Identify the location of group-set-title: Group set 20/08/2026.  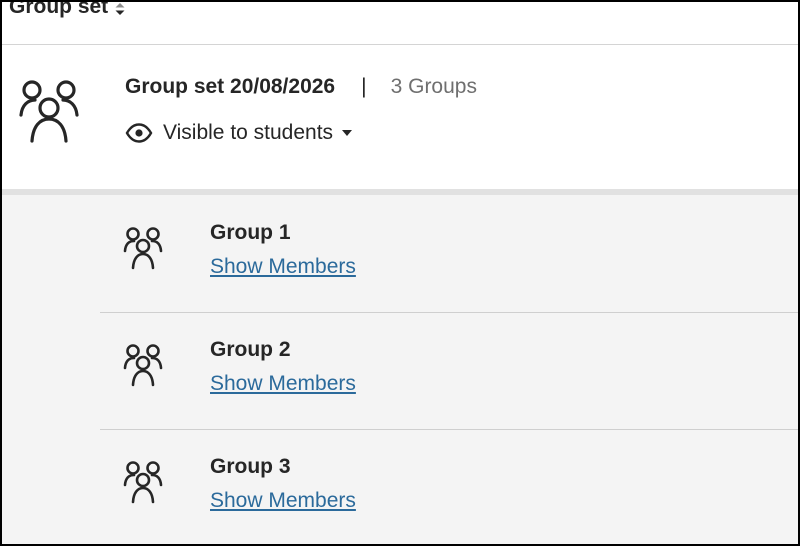
(230, 86).